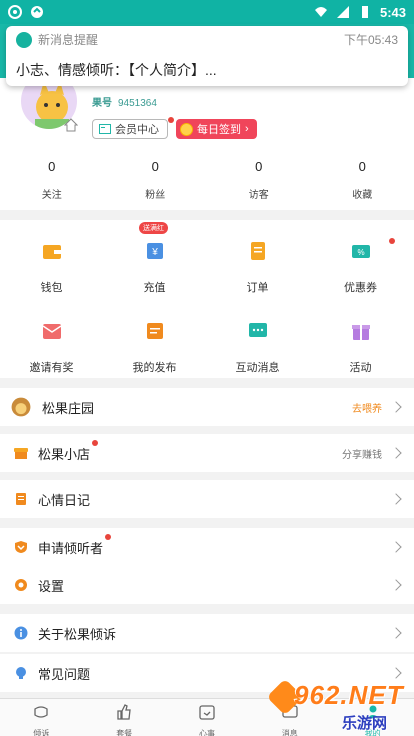 The image size is (414, 736). I want to click on battery-icon, so click(364, 12).